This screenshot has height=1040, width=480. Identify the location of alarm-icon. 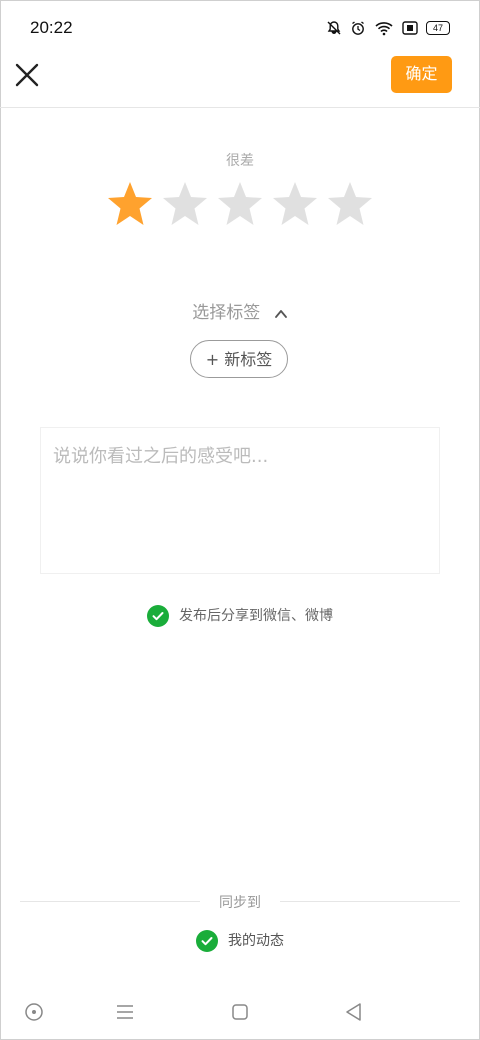
(358, 28).